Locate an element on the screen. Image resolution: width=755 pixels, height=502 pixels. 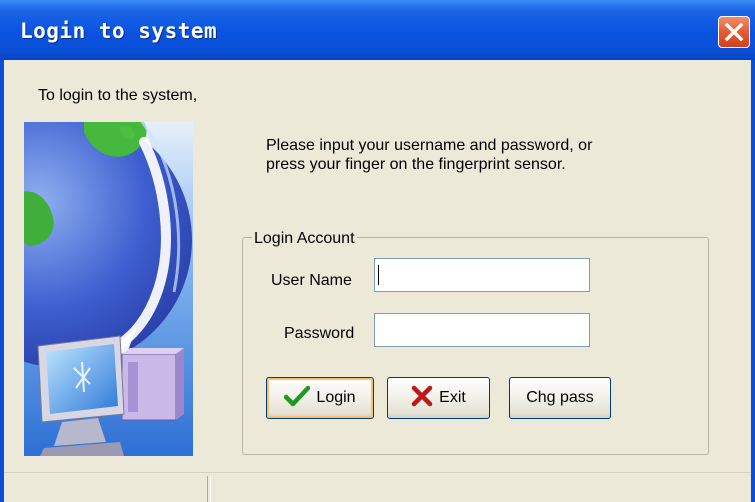
password-label: Password is located at coordinates (319, 333).